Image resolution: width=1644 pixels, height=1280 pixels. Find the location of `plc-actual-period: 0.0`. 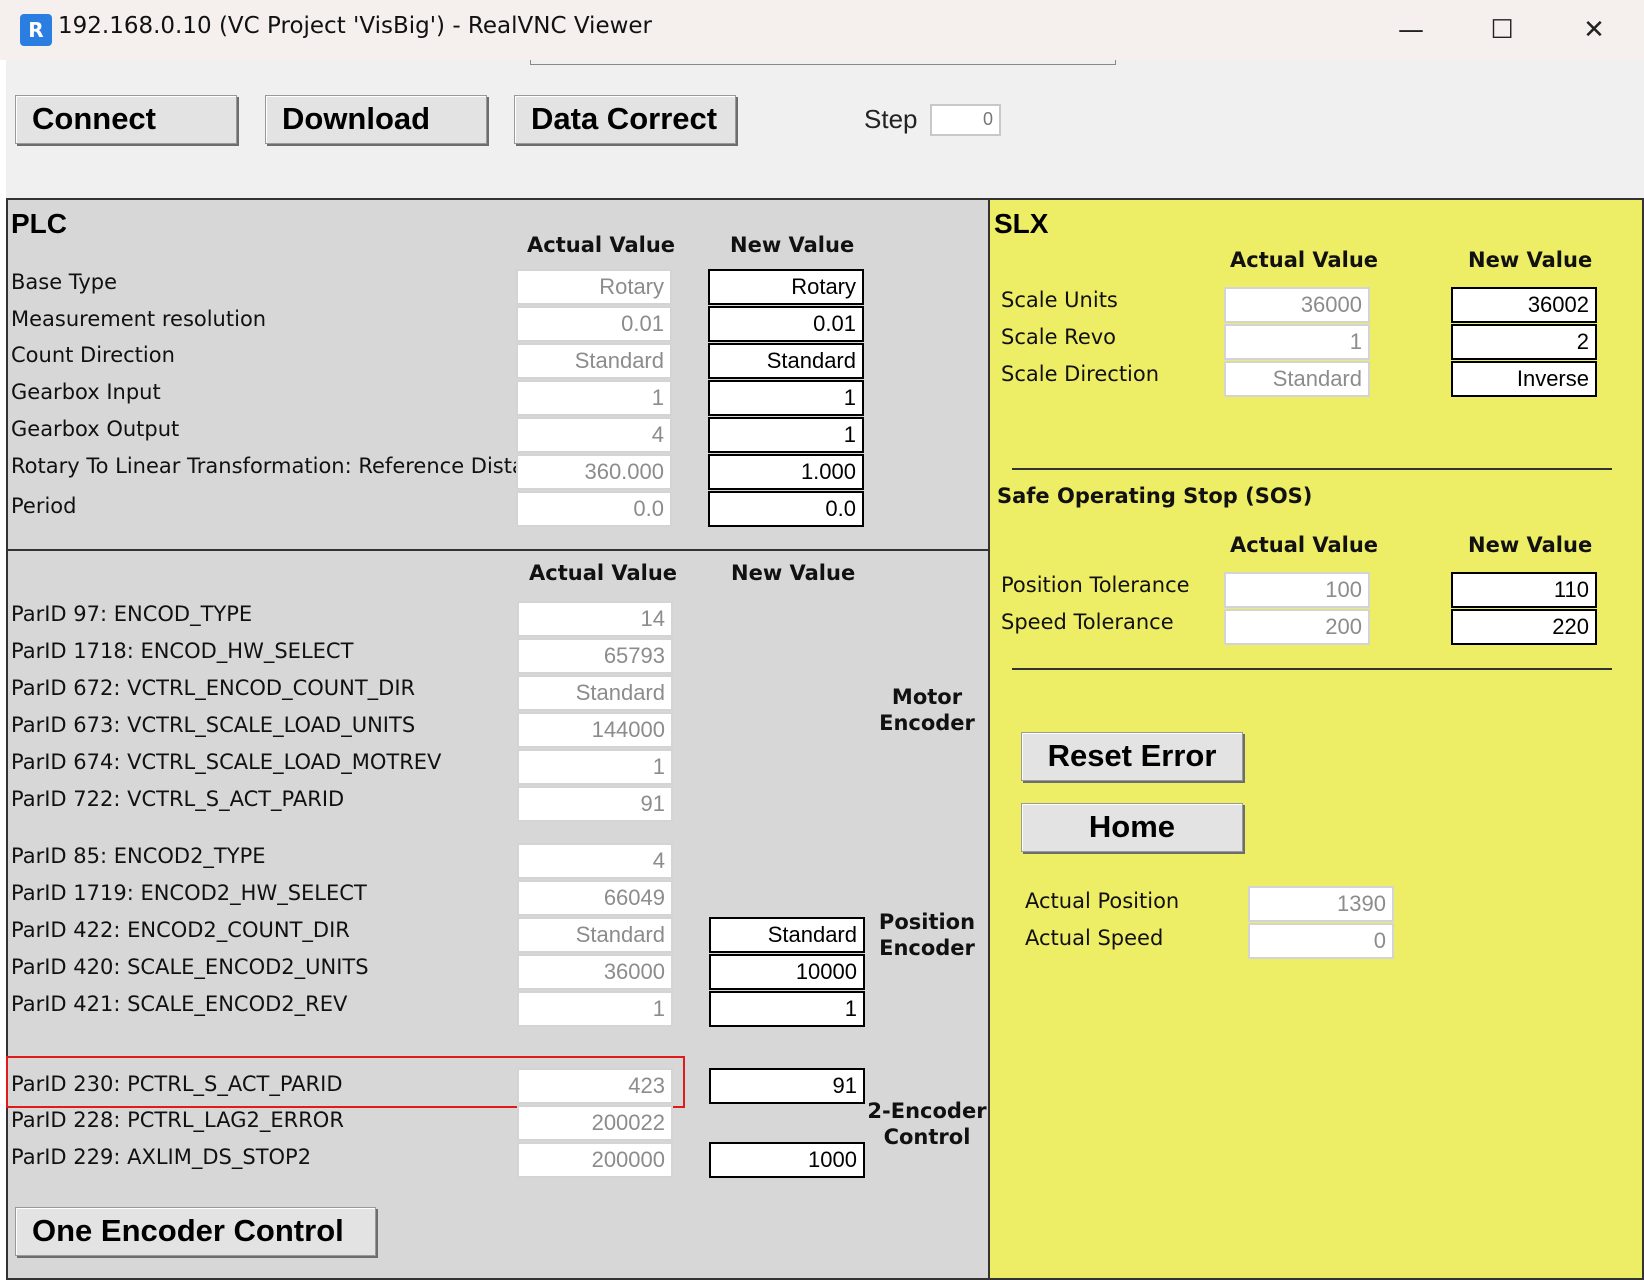

plc-actual-period: 0.0 is located at coordinates (594, 509).